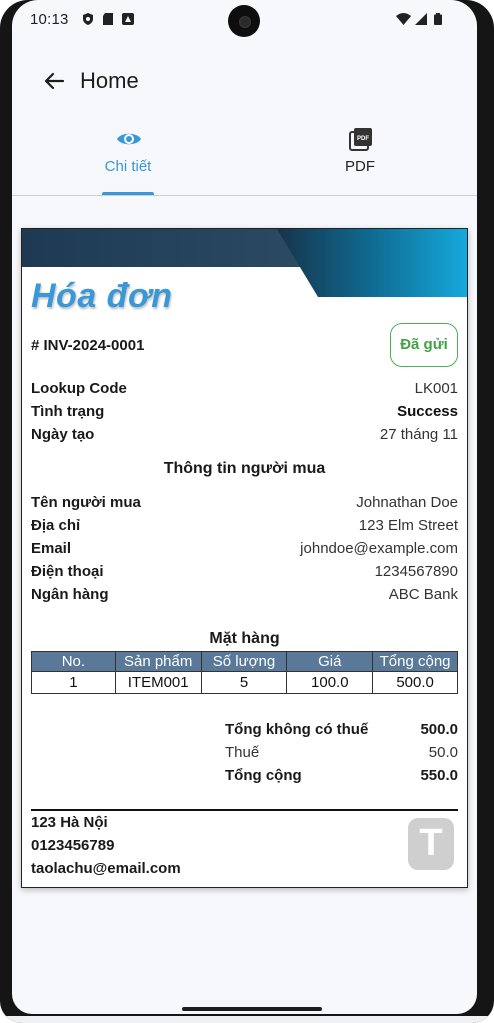 This screenshot has width=494, height=1023. Describe the element at coordinates (421, 19) in the screenshot. I see `signal-icon` at that location.